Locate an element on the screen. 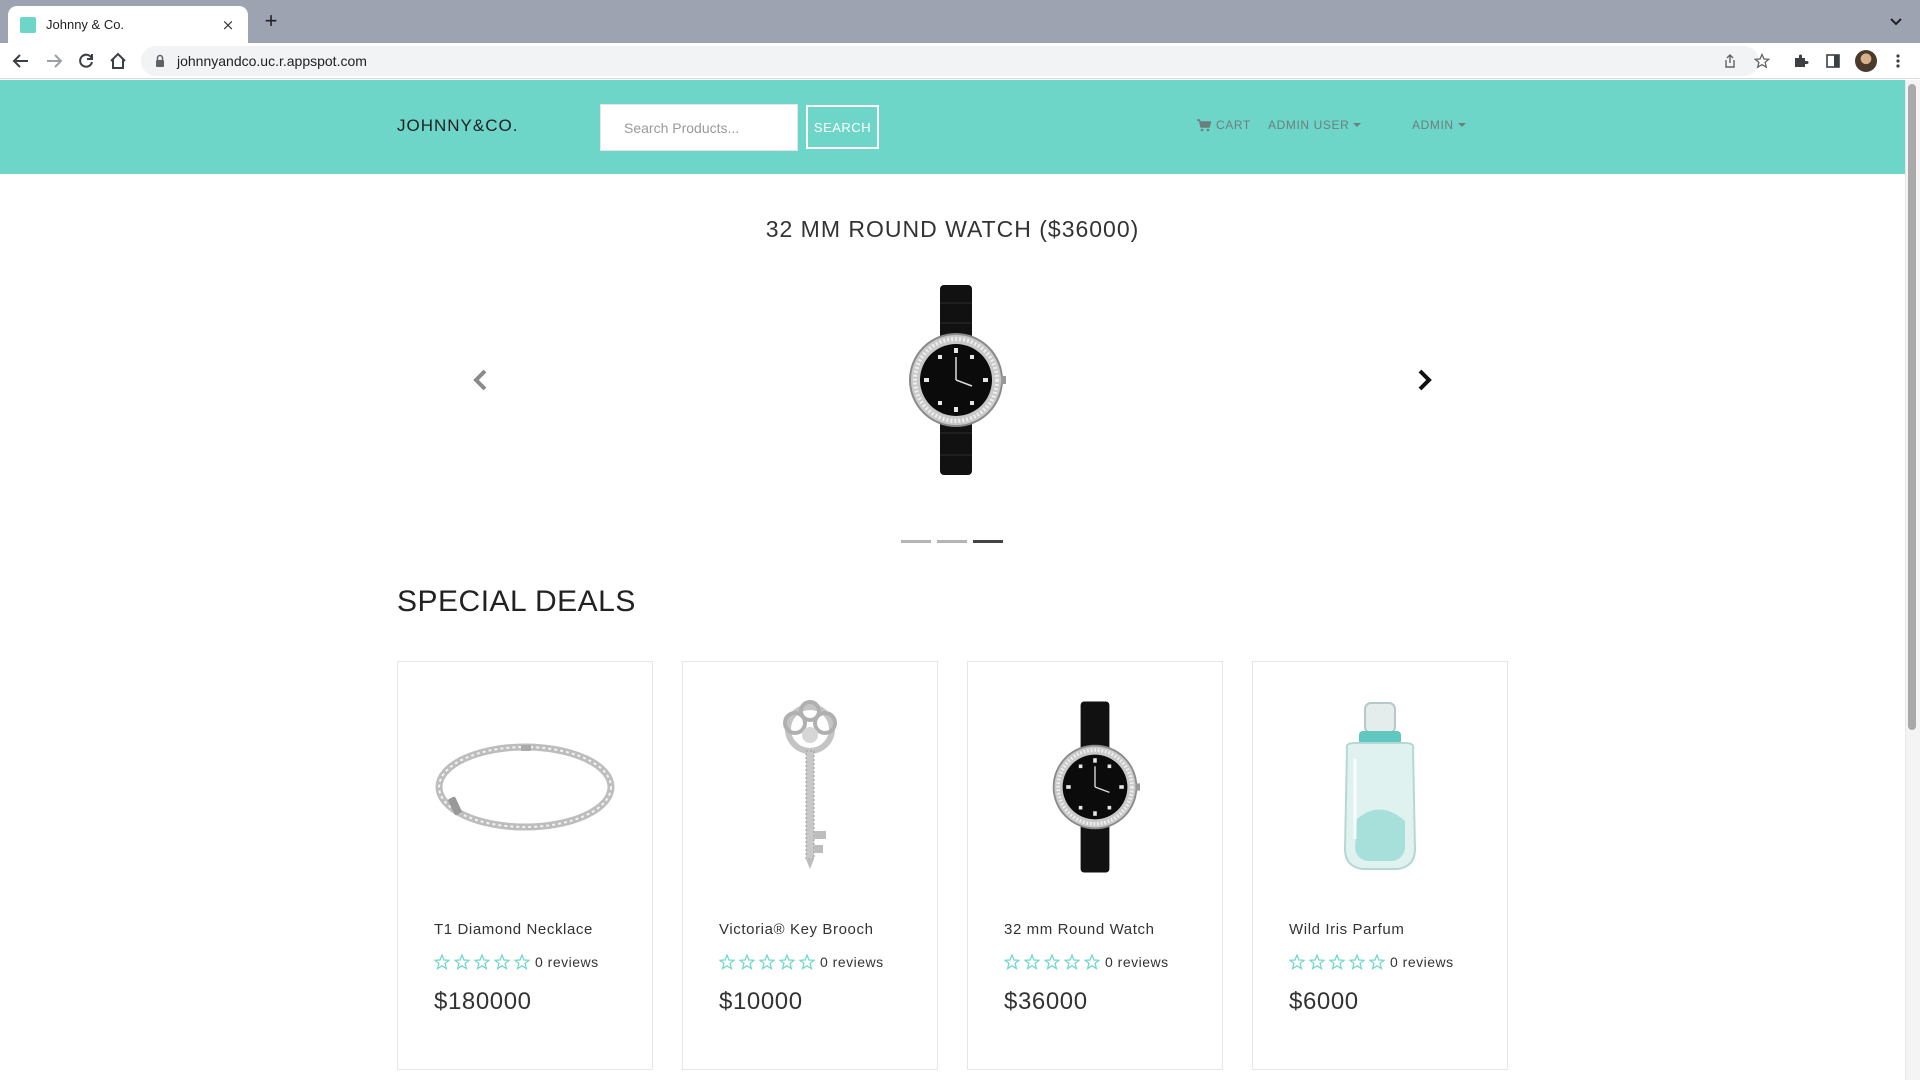 This screenshot has width=1920, height=1080. carousel-next-chevron-icon is located at coordinates (1424, 380).